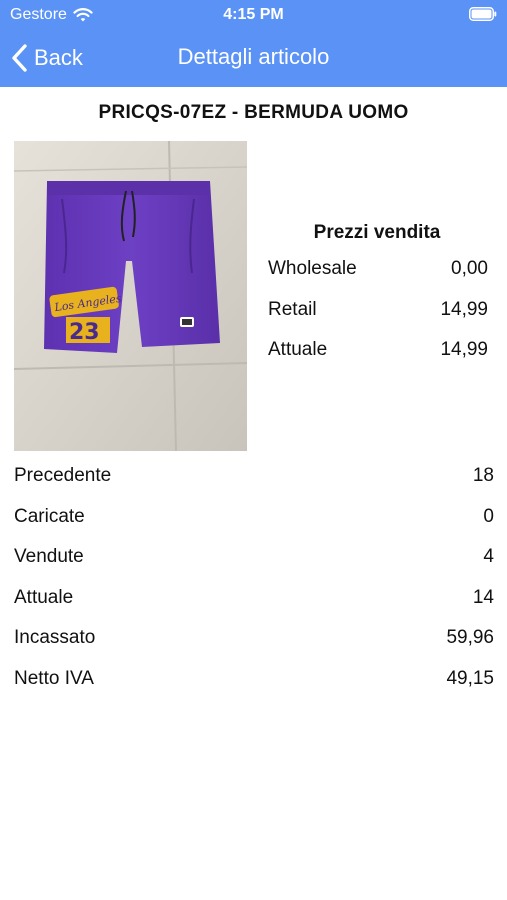 Image resolution: width=507 pixels, height=900 pixels. I want to click on stat-value: 49,15, so click(470, 678).